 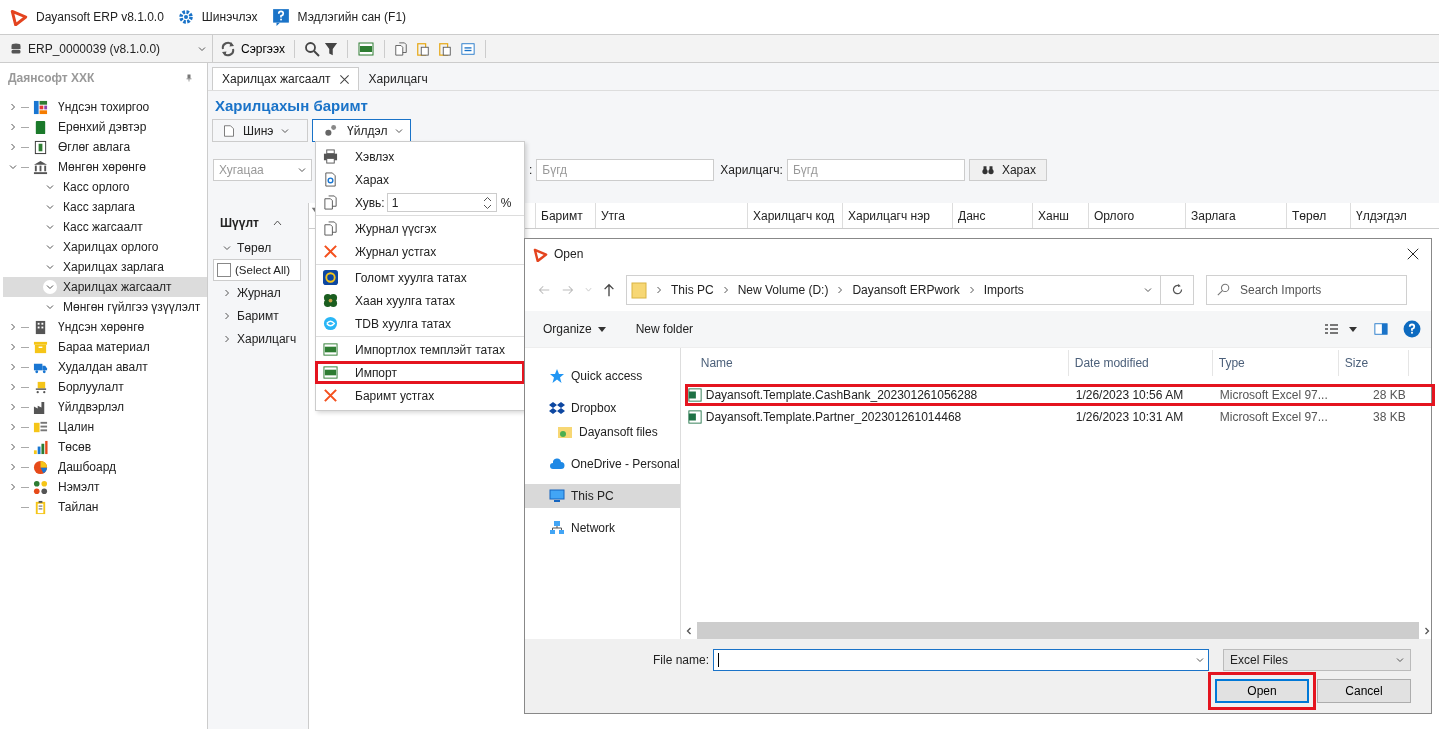 What do you see at coordinates (565, 215) in the screenshot?
I see `column-header: Баримт` at bounding box center [565, 215].